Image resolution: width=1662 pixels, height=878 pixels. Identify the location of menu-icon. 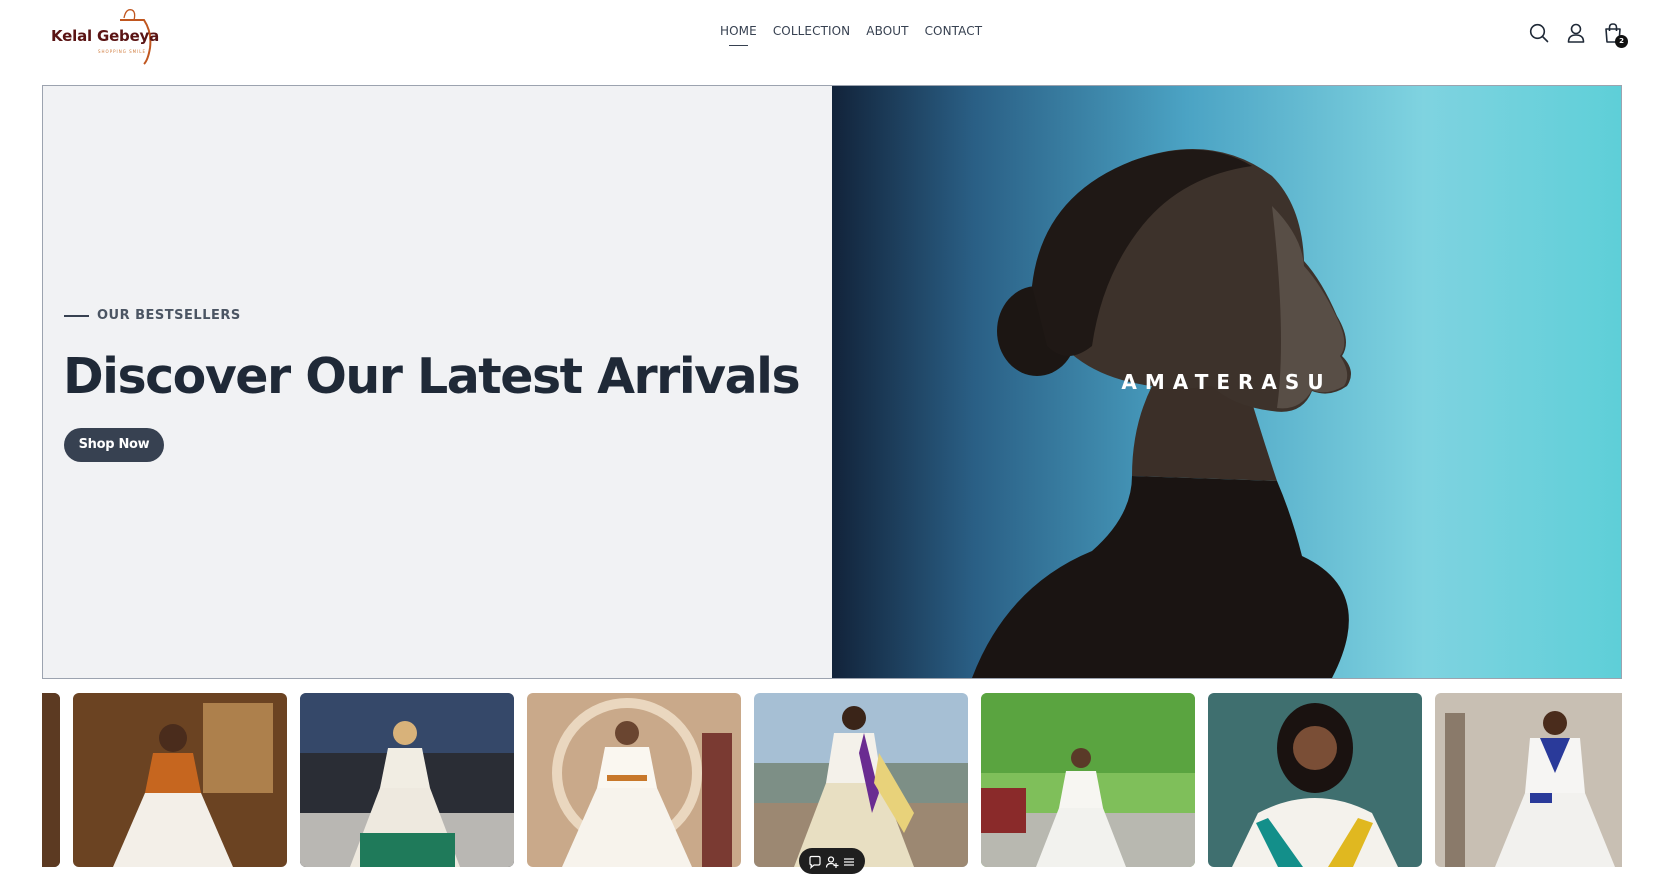
(849, 861).